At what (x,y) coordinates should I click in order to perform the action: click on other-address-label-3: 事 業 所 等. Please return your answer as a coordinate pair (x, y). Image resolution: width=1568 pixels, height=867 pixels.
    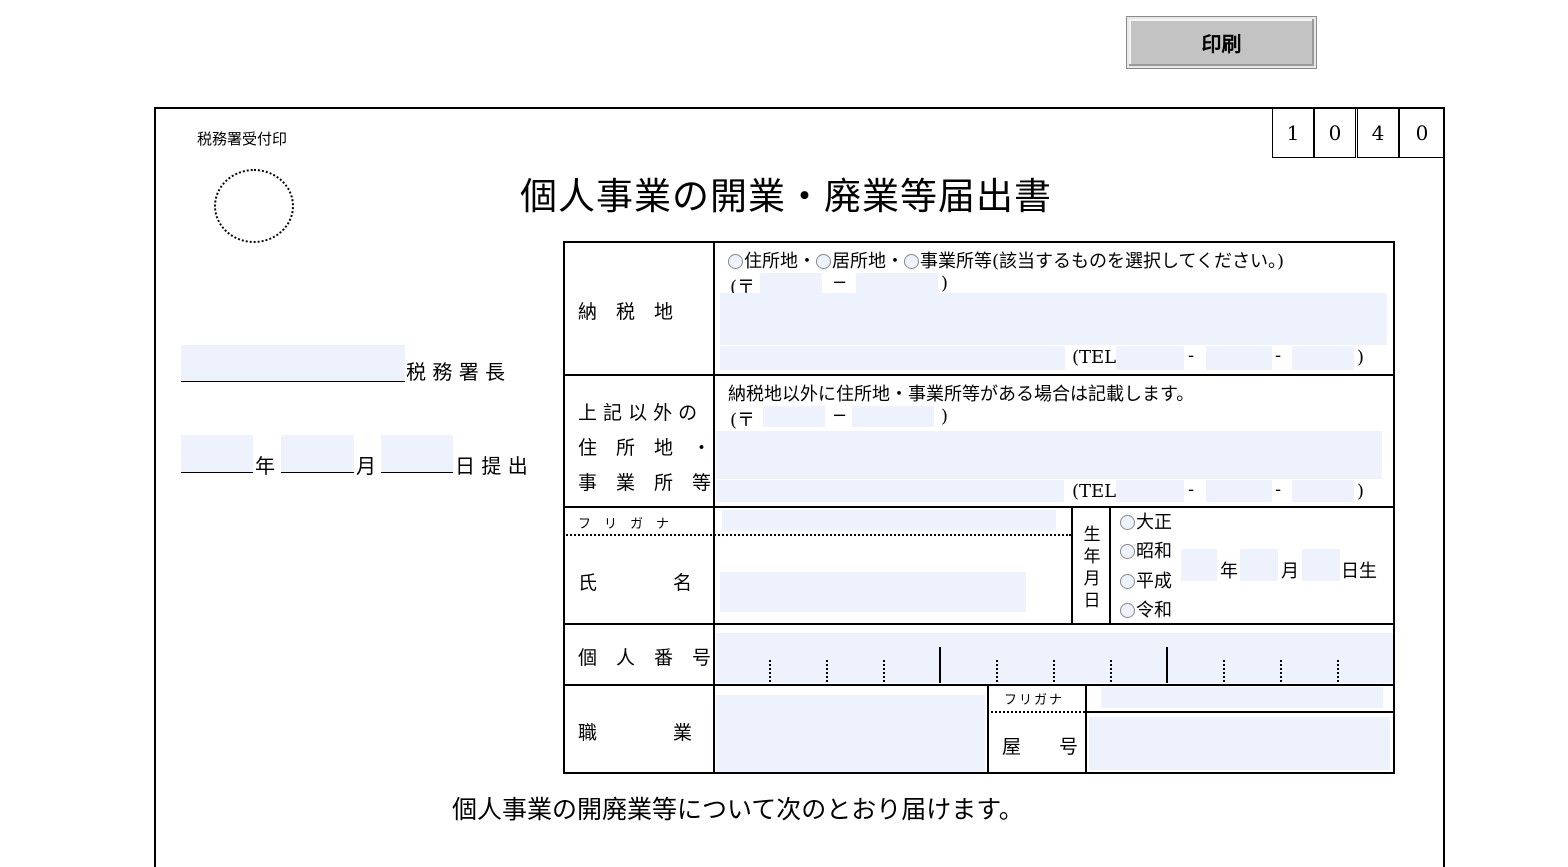
    Looking at the image, I should click on (645, 483).